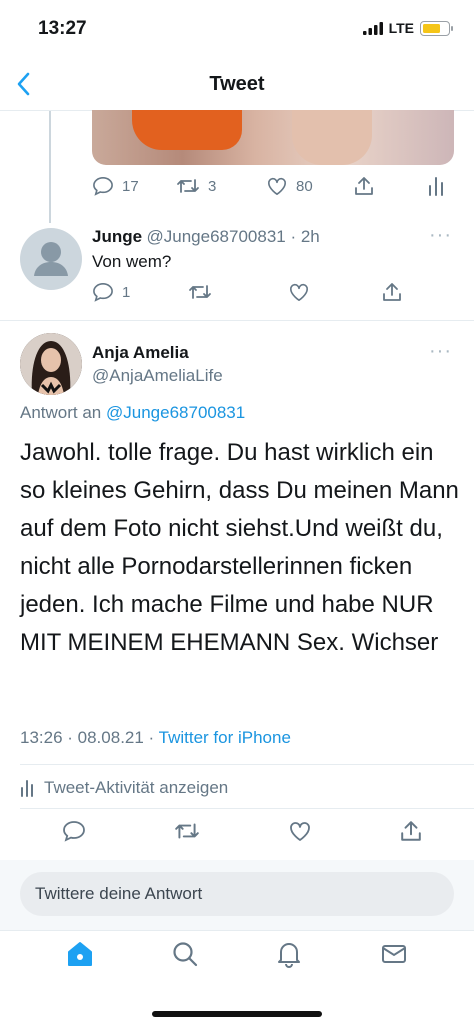  What do you see at coordinates (89, 737) in the screenshot?
I see `tweet-timestamp: 13:26 · 08.08.21 ·` at bounding box center [89, 737].